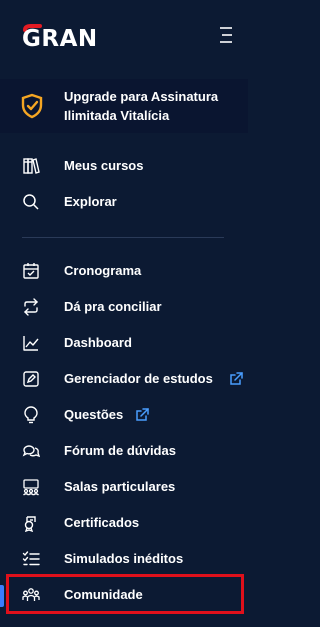 This screenshot has width=320, height=627. What do you see at coordinates (126, 415) in the screenshot?
I see `nav-item-questoes: Questões` at bounding box center [126, 415].